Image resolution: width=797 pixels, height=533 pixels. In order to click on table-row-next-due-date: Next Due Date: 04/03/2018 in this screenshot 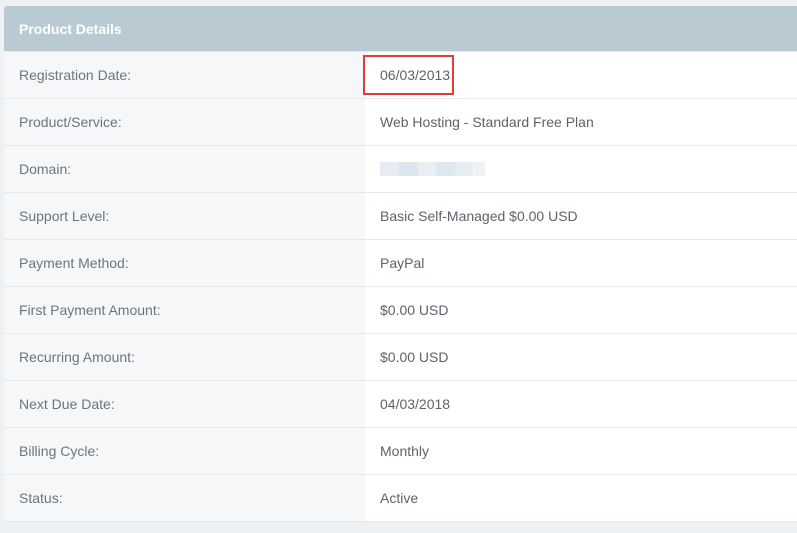, I will do `click(400, 403)`.